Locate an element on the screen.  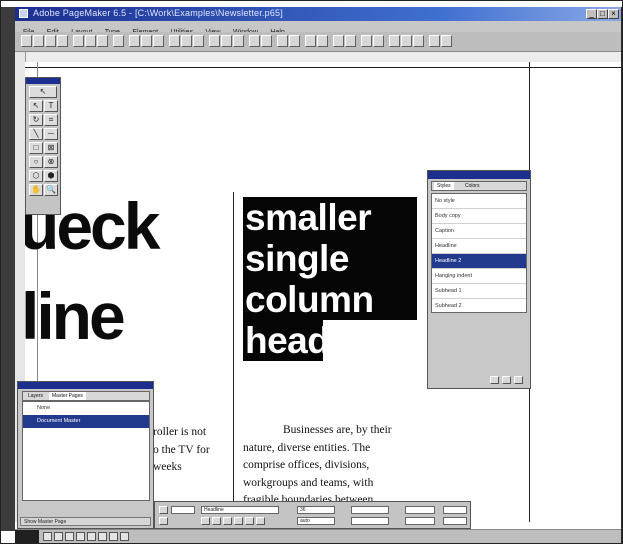
zoom-out-button is located at coordinates (266, 41).